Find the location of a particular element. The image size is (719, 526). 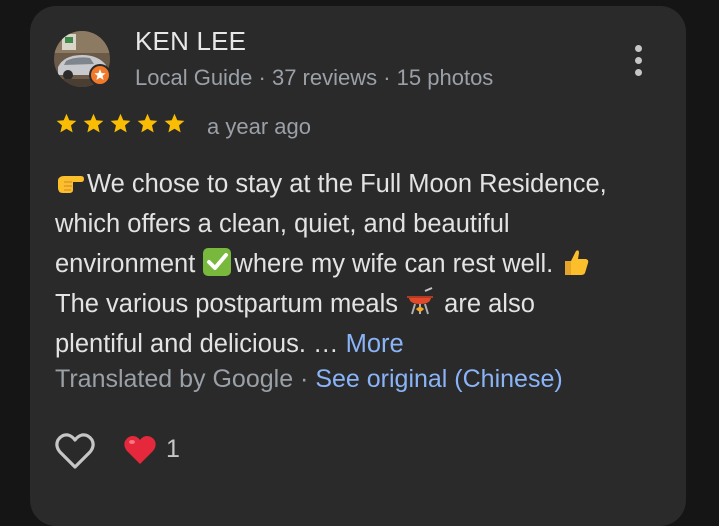

heart-outline-icon is located at coordinates (75, 451).